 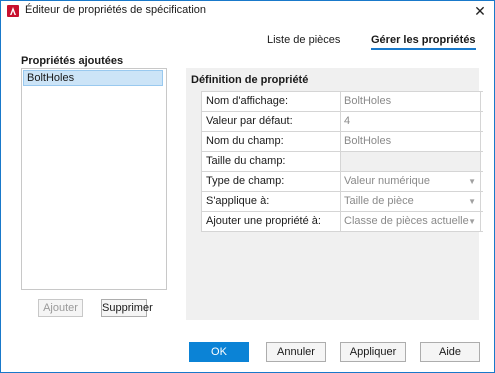 I want to click on grid-row-default-value: Valeur par défaut: 4, so click(x=342, y=122).